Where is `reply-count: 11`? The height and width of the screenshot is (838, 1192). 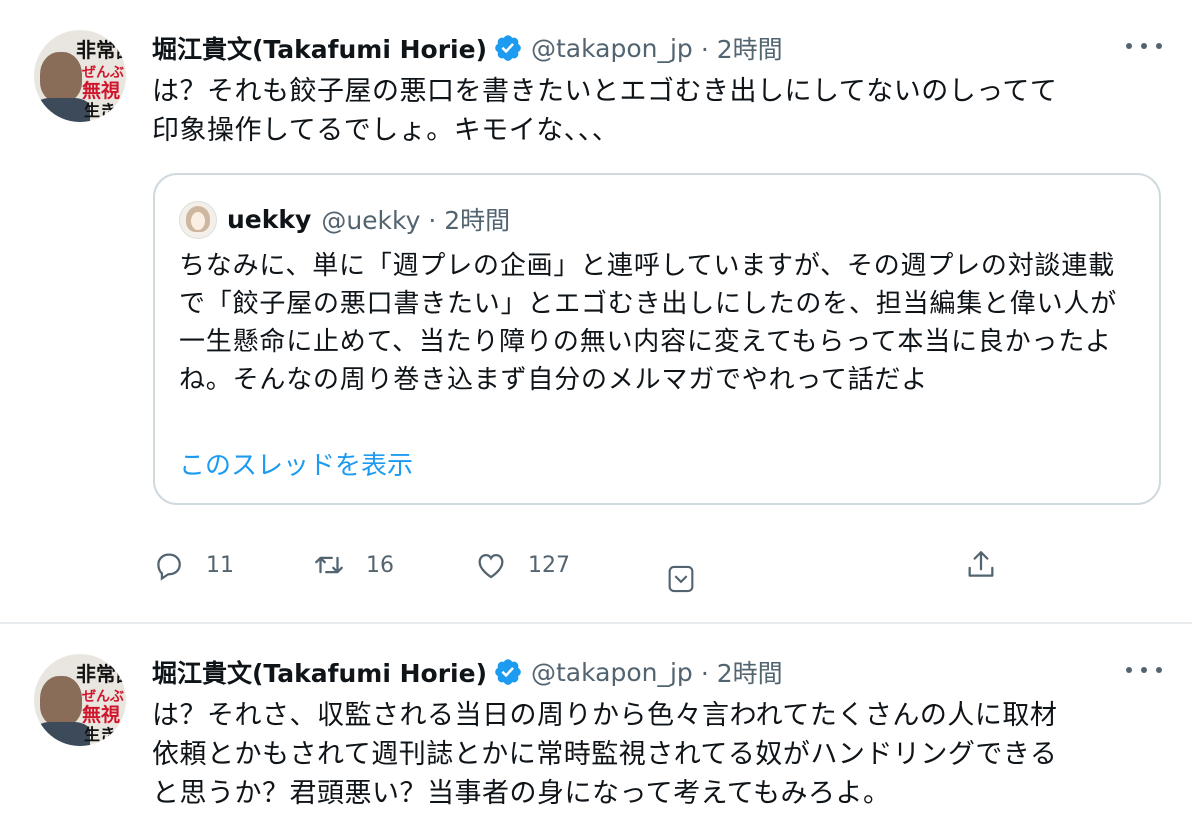
reply-count: 11 is located at coordinates (220, 565).